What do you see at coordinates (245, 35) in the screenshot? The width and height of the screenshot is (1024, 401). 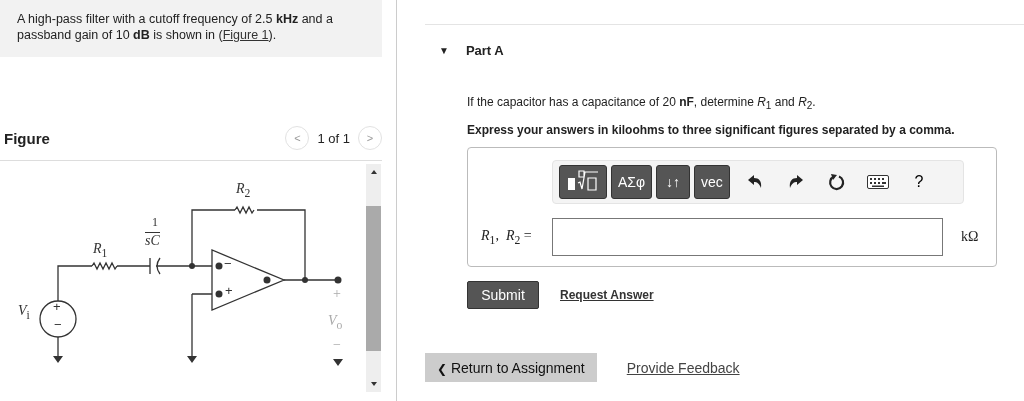 I see `figure-link: Figure 1` at bounding box center [245, 35].